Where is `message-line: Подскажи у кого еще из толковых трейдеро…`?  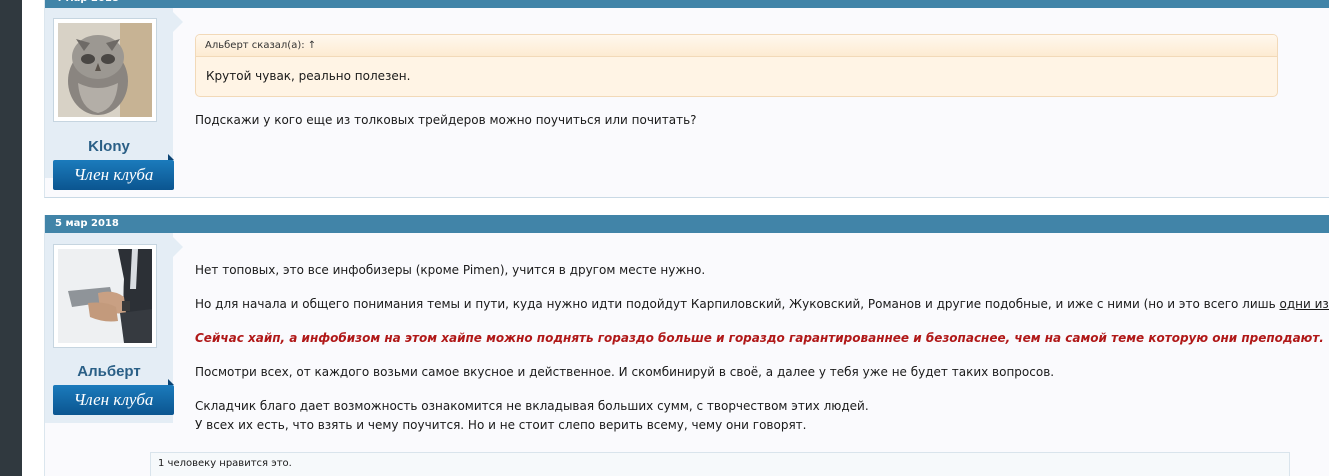 message-line: Подскажи у кого еще из толковых трейдеро… is located at coordinates (446, 120).